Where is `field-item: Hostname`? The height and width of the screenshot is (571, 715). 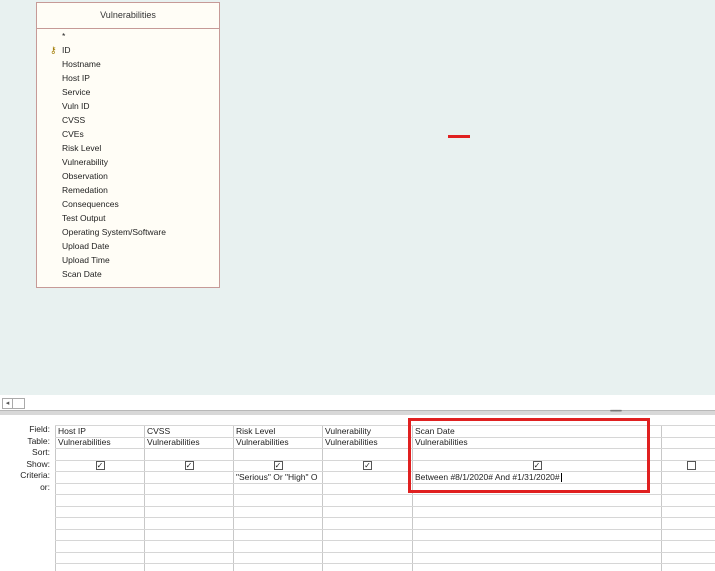
field-item: Hostname is located at coordinates (128, 64).